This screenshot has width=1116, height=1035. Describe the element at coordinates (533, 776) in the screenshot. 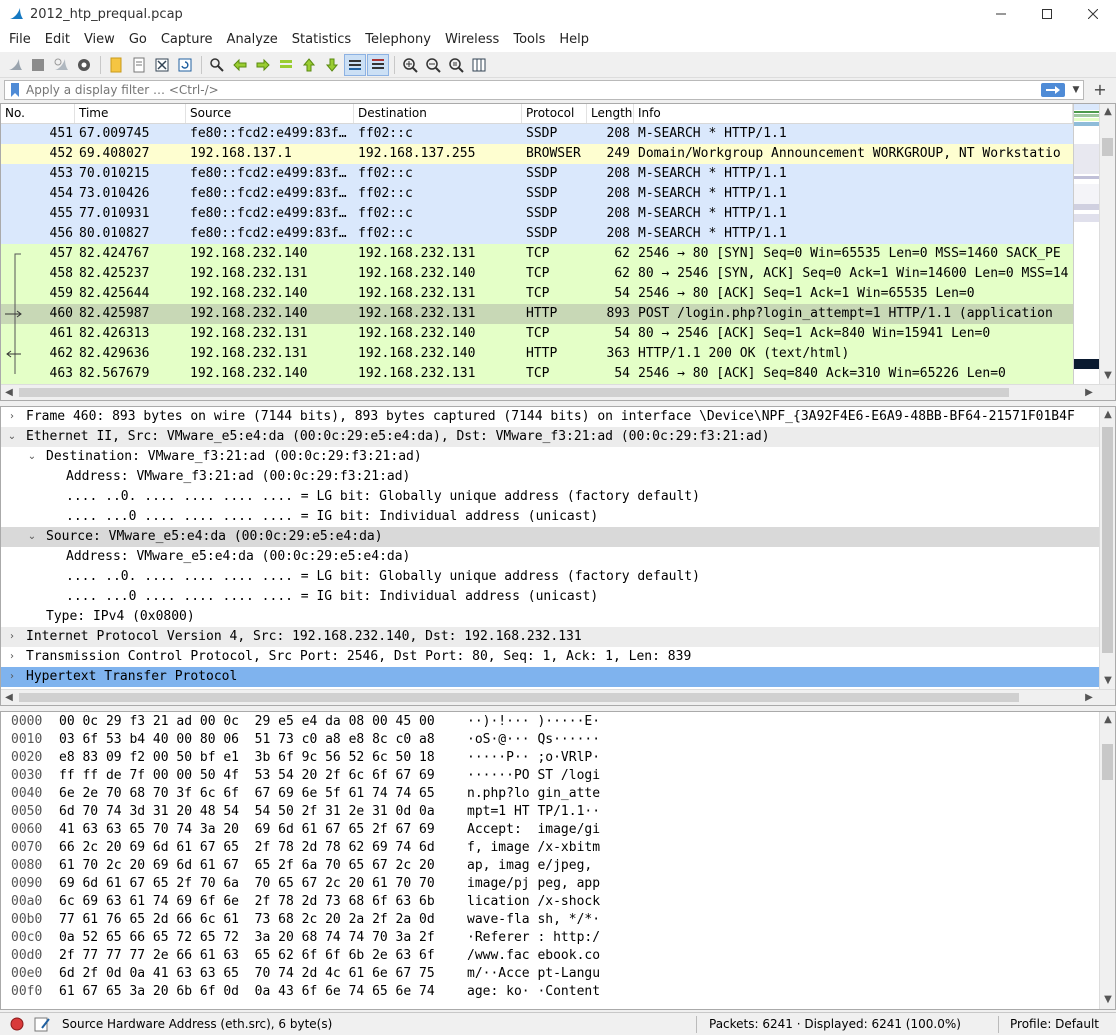

I see `ascii-bytes: ······PO ST /logi` at that location.